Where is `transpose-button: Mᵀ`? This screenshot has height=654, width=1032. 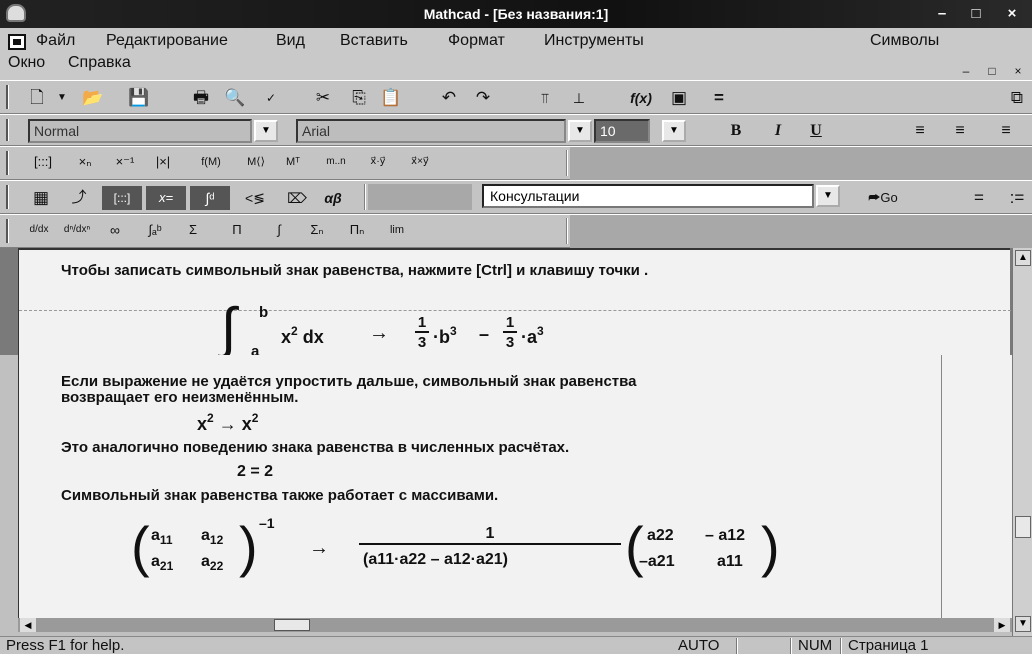
transpose-button: Mᵀ is located at coordinates (293, 162).